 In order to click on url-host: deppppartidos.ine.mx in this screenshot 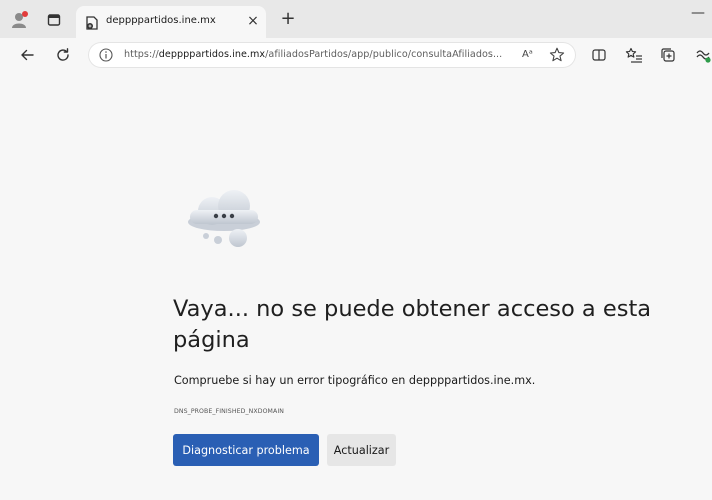, I will do `click(212, 54)`.